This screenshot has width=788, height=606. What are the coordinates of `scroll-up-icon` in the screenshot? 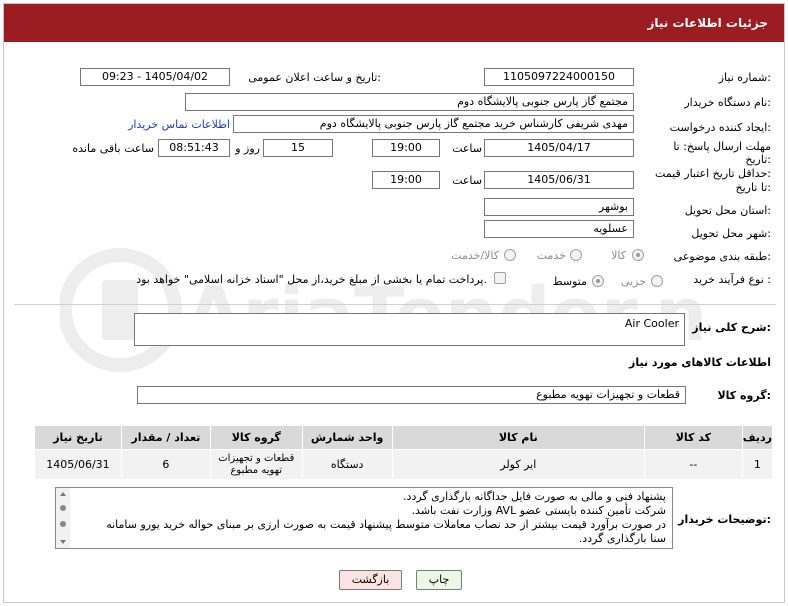 It's located at (63, 494).